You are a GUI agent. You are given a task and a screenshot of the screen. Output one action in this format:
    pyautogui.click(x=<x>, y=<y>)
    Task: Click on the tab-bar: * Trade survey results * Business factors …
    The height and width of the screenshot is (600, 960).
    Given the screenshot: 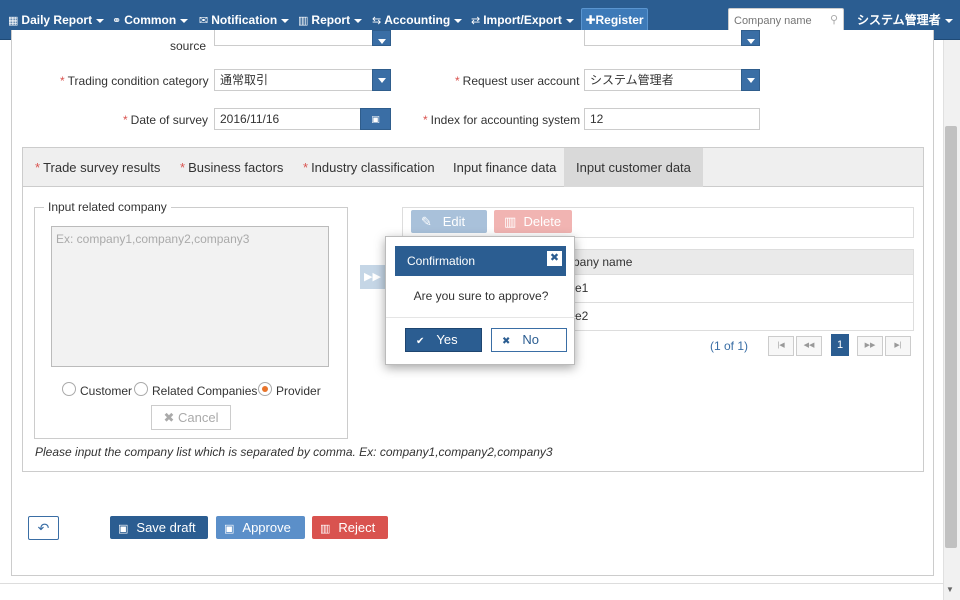 What is the action you would take?
    pyautogui.click(x=473, y=167)
    